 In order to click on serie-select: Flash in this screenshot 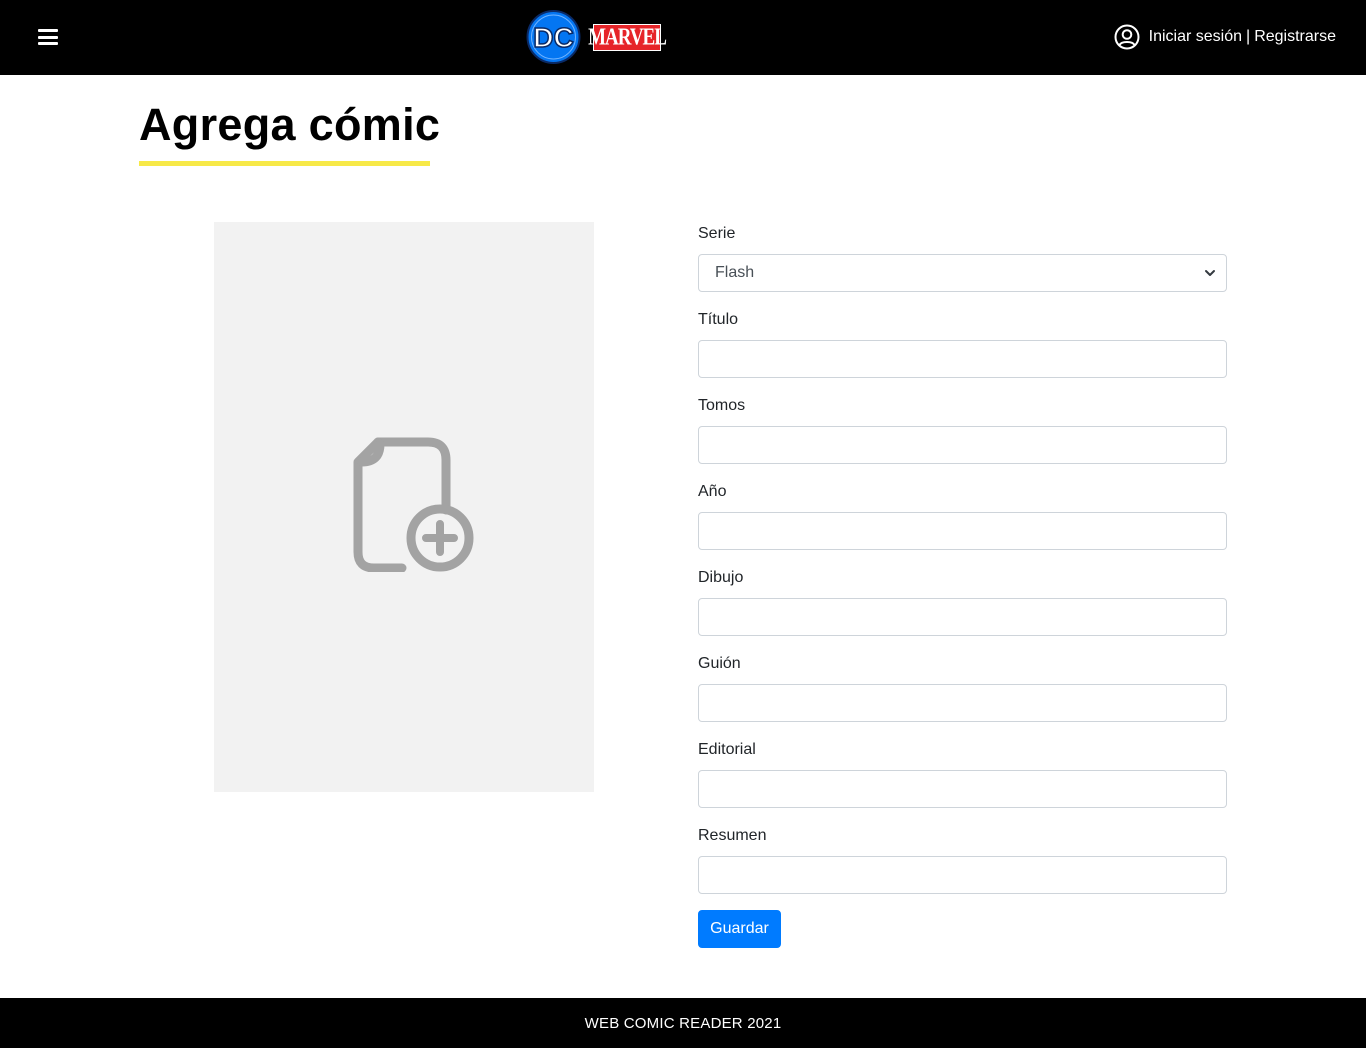, I will do `click(962, 273)`.